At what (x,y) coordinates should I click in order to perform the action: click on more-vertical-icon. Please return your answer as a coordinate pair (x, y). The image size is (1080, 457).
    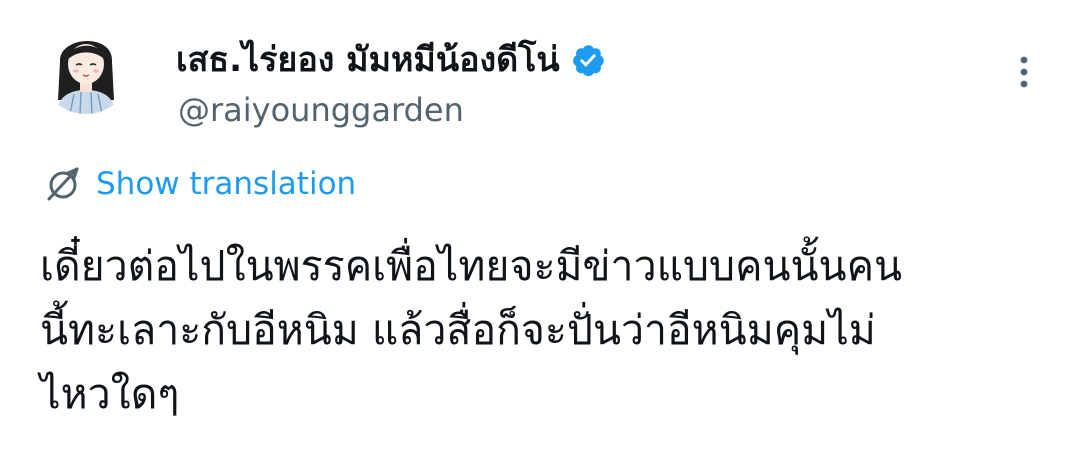
    Looking at the image, I should click on (1024, 72).